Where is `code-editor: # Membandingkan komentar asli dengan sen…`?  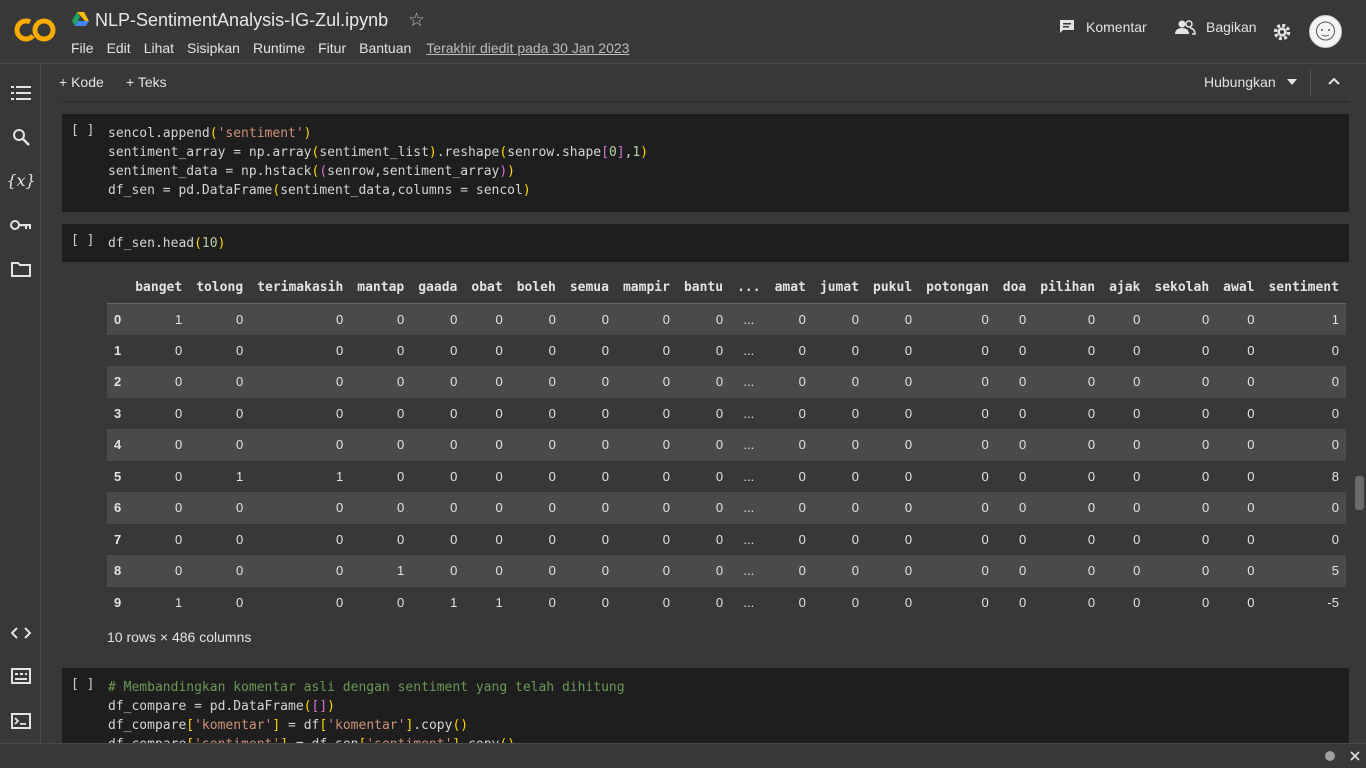
code-editor: # Membandingkan komentar asli dengan sen… is located at coordinates (366, 710).